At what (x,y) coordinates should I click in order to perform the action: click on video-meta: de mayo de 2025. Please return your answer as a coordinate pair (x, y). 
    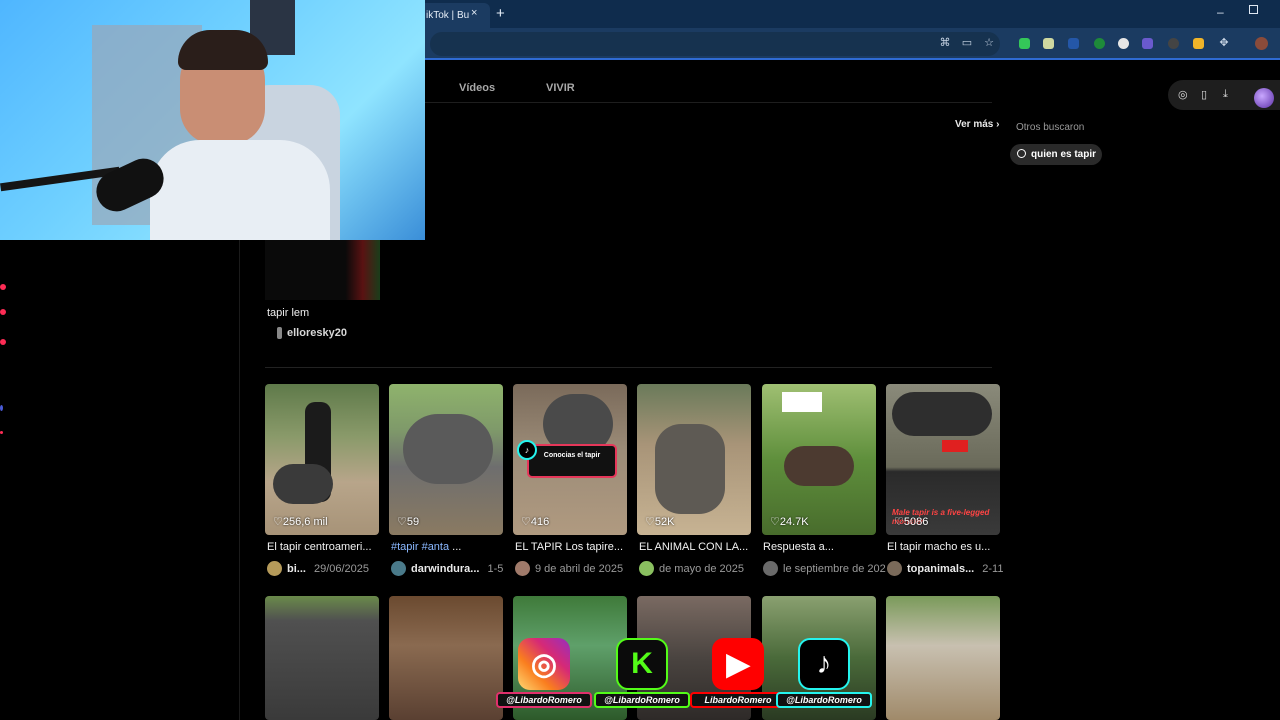
    Looking at the image, I should click on (701, 568).